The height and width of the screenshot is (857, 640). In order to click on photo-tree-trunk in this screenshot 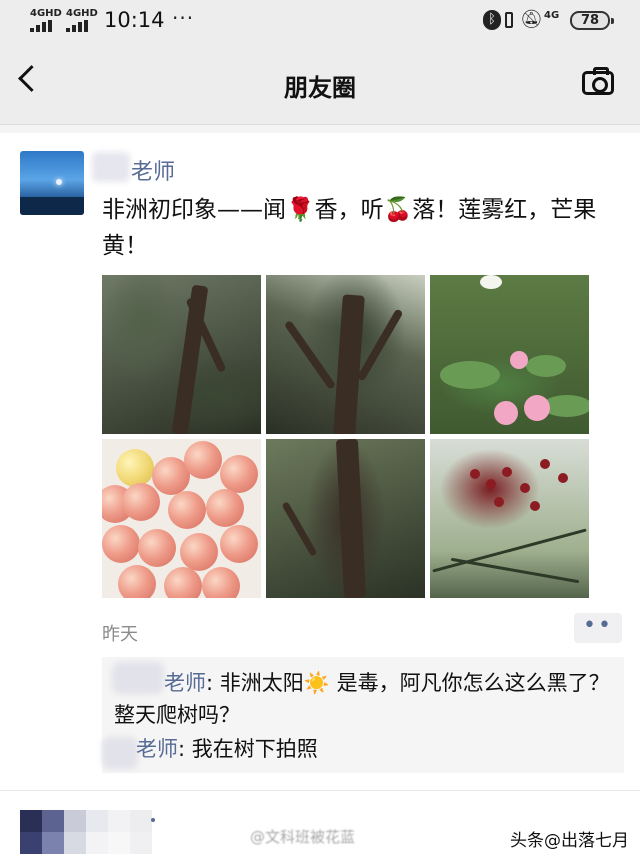, I will do `click(345, 518)`.